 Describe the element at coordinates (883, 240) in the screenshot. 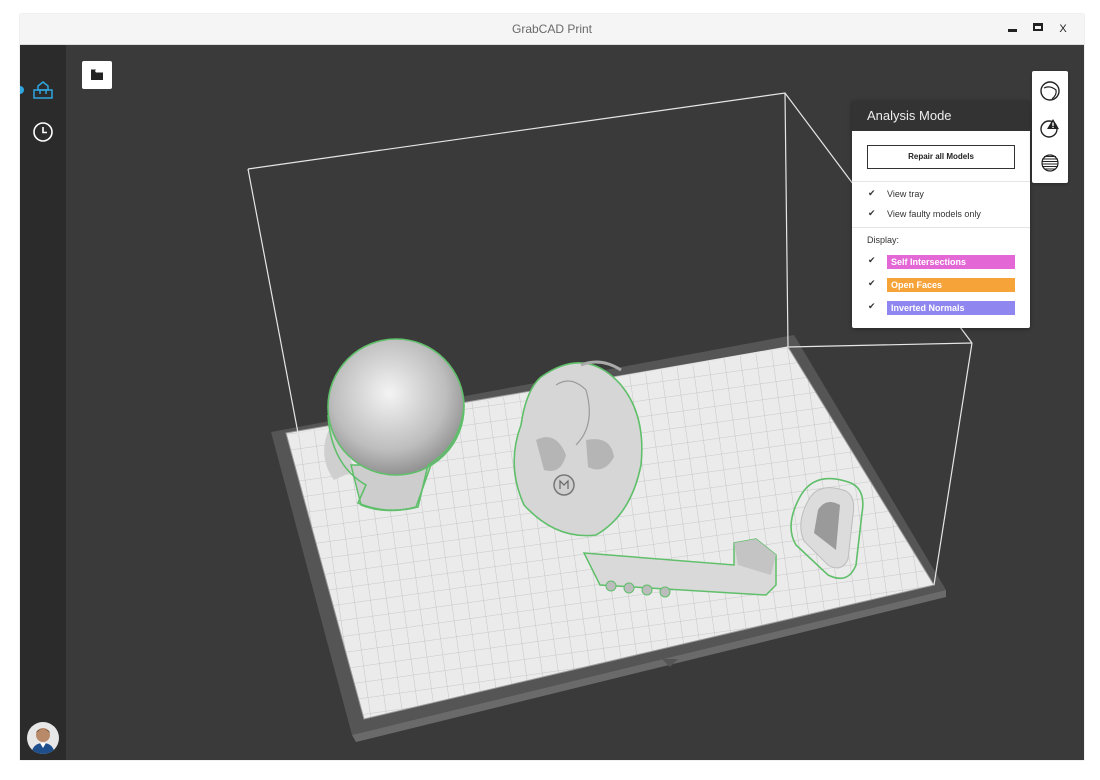

I see `display-label: Display:` at that location.